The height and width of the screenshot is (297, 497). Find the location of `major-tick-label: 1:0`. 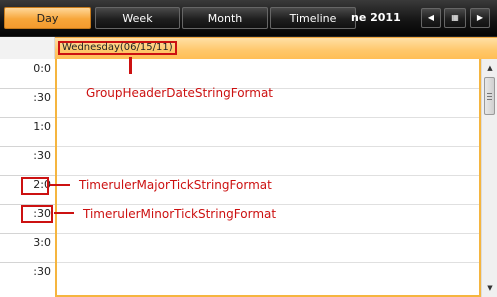

major-tick-label: 1:0 is located at coordinates (42, 126).